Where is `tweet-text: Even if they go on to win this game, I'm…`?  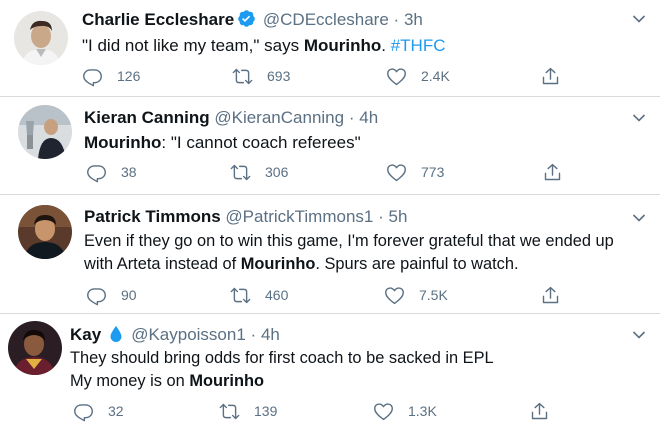
tweet-text: Even if they go on to win this game, I'm… is located at coordinates (349, 252).